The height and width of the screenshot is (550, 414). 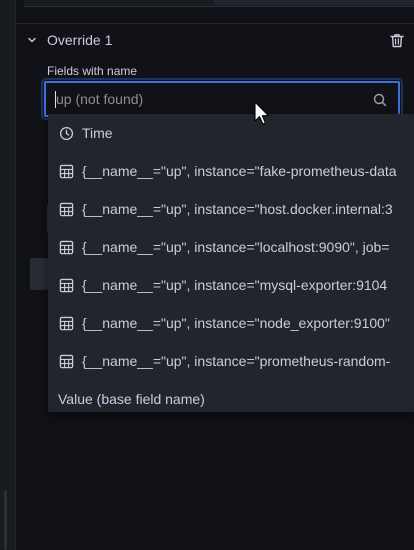 I want to click on field-name-input-text: up (not found), so click(x=100, y=99).